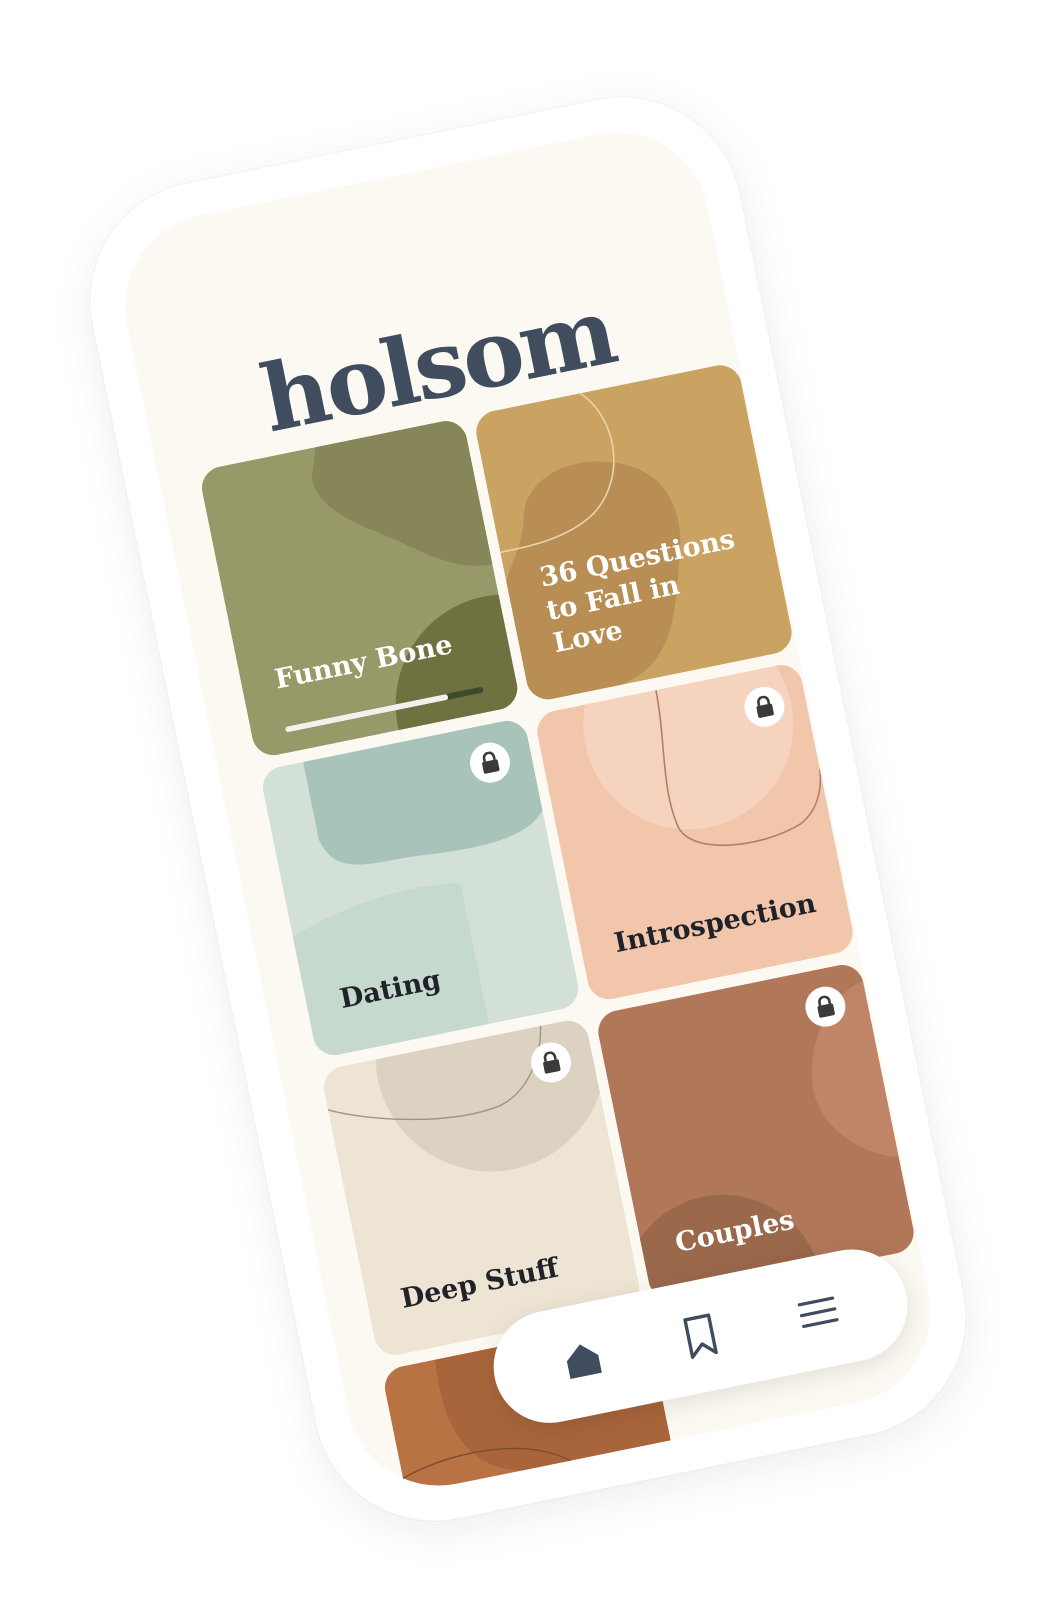  I want to click on category-card-funny-bone: Funny Bone, so click(359, 588).